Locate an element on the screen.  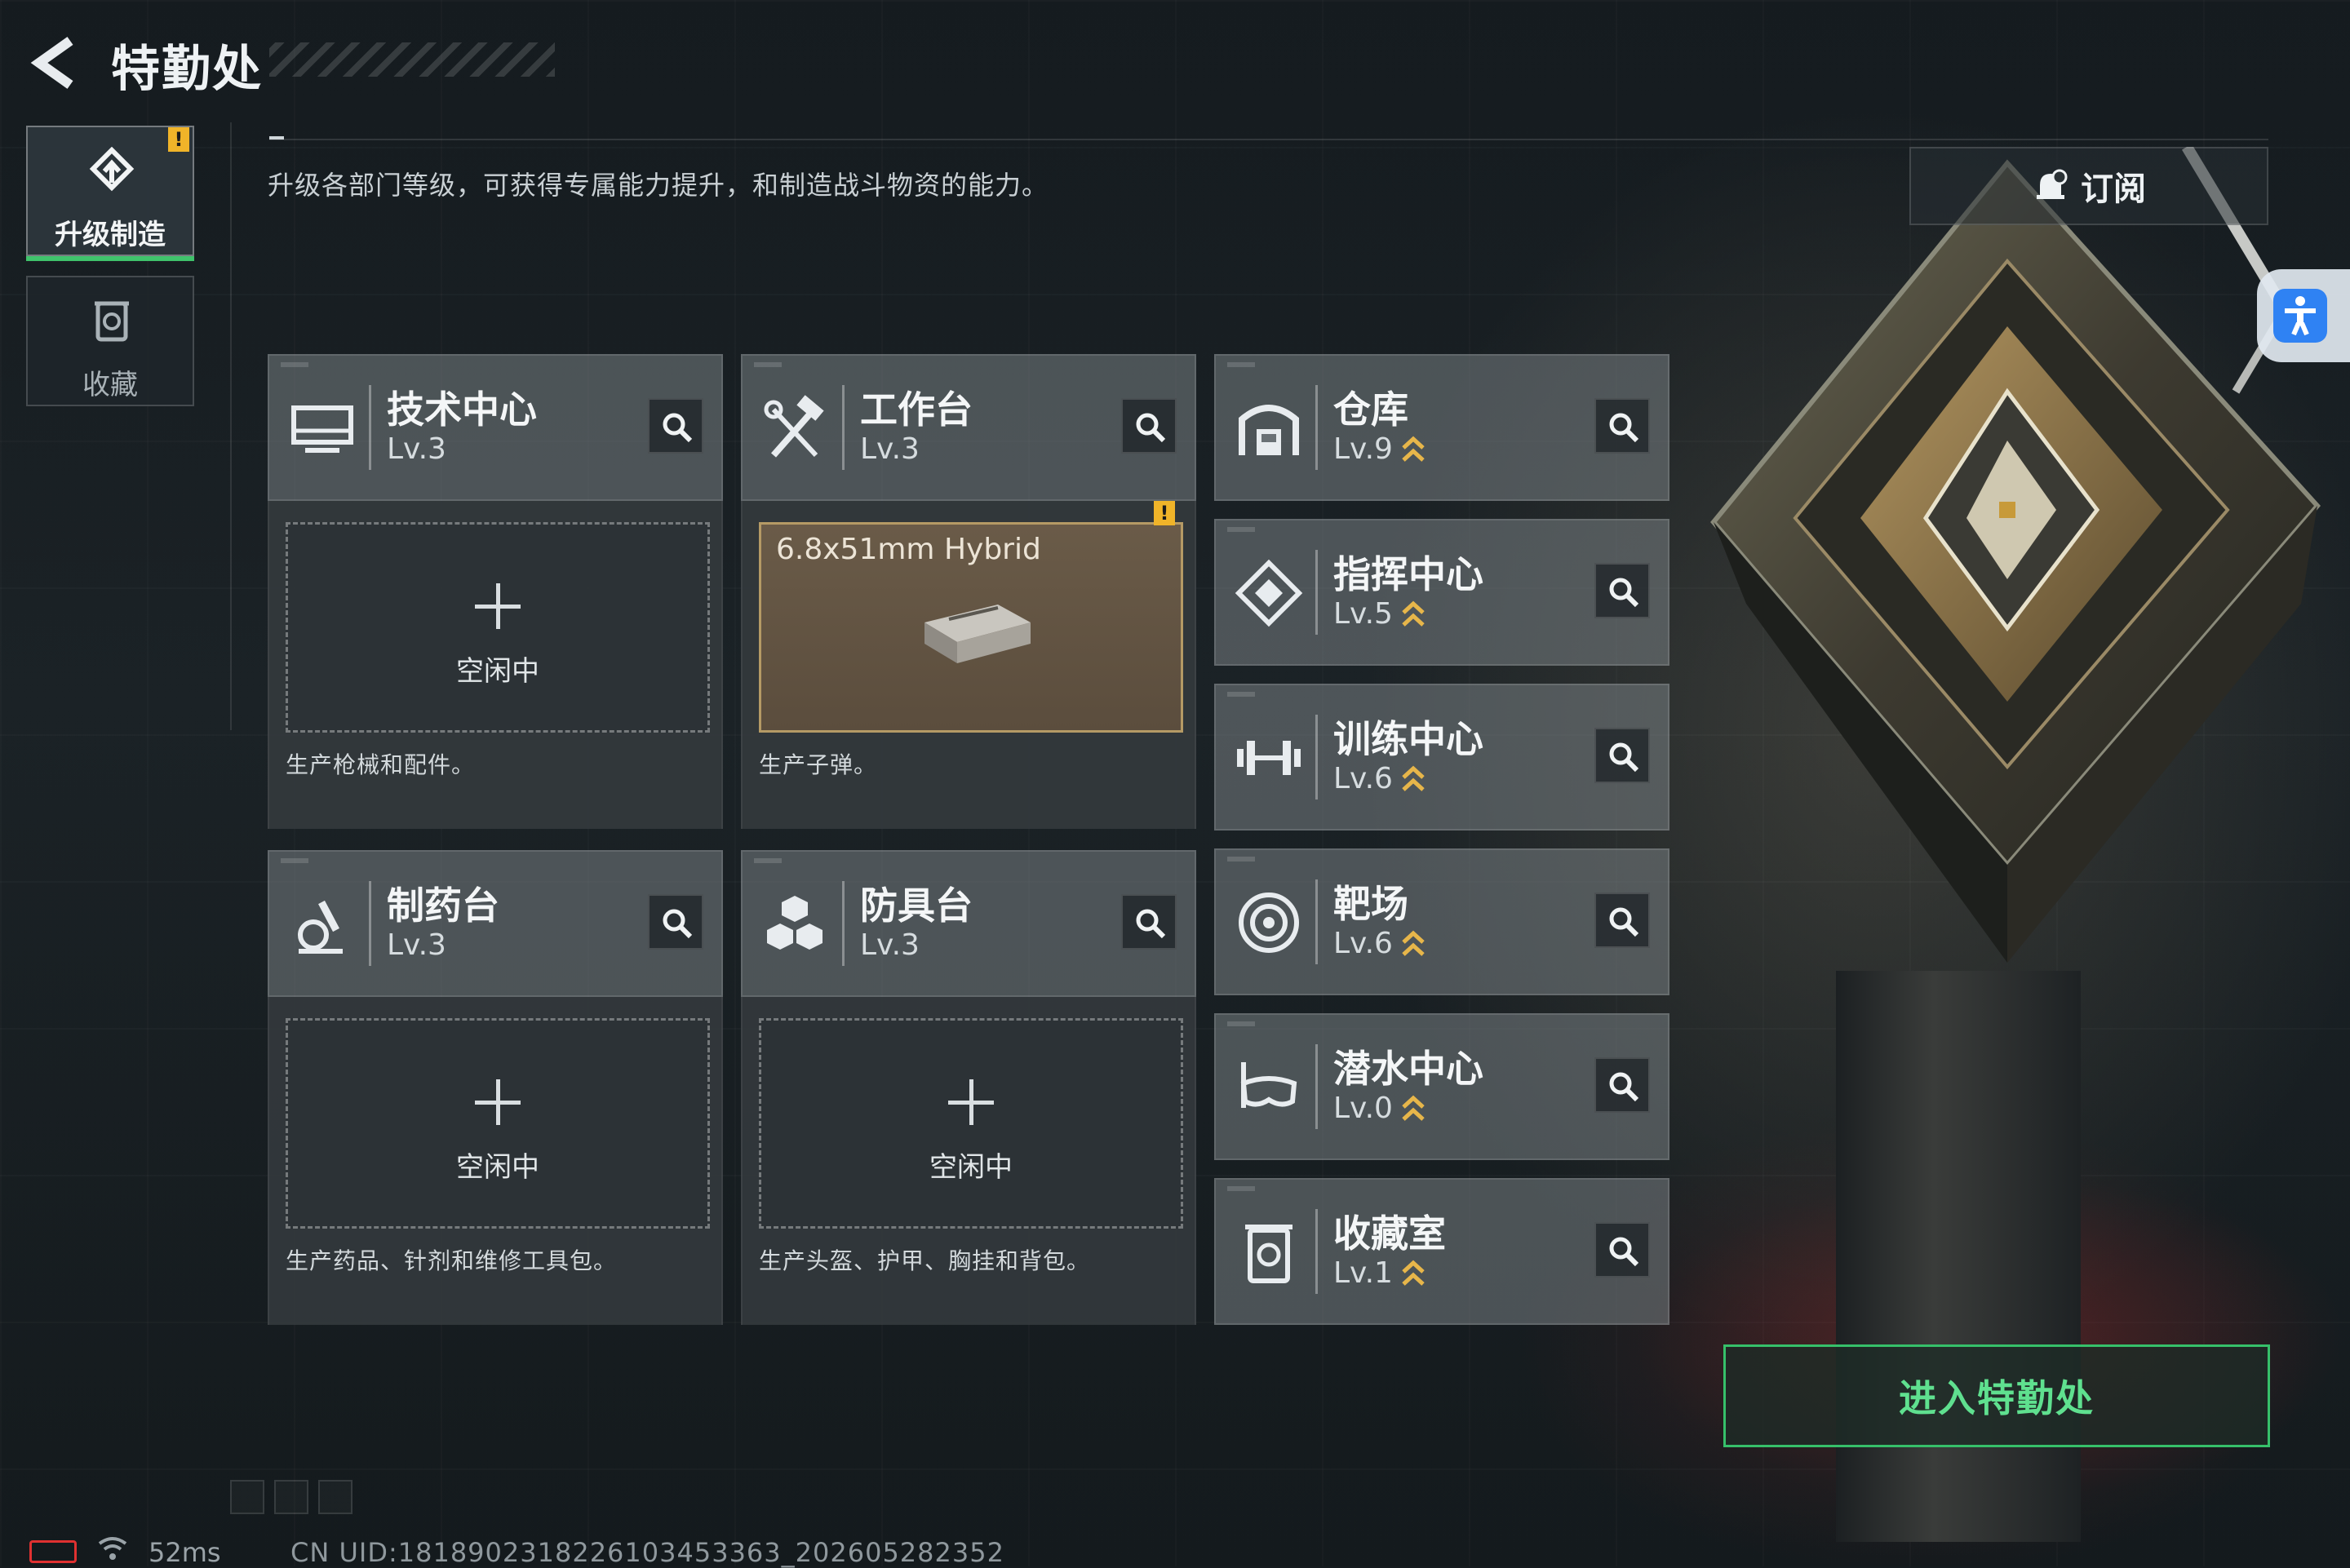
page-description: 升级各部门等级，可获得专属能力提升，和制造战斗物资的能力。 is located at coordinates (658, 185).